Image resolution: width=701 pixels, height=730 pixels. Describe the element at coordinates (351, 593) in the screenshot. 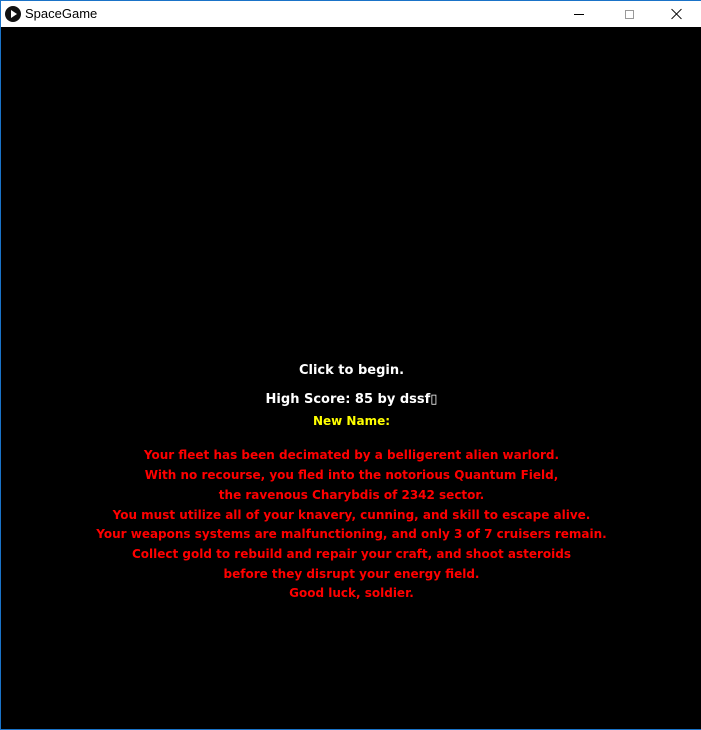

I see `story-line: Good luck, soldier.` at that location.